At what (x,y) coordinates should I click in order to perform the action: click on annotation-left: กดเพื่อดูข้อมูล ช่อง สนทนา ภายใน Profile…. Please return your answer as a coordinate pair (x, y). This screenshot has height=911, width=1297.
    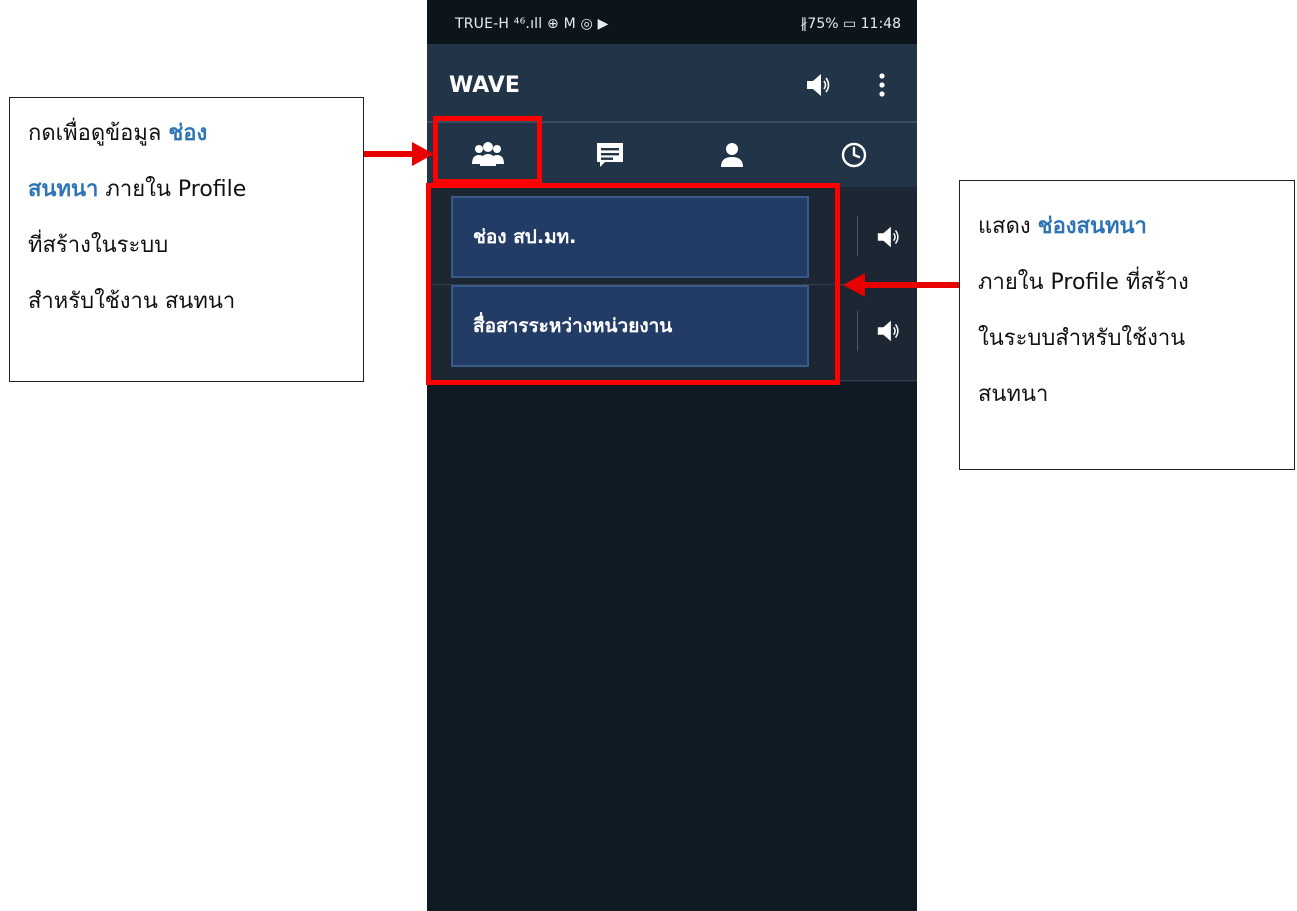
    Looking at the image, I should click on (186, 239).